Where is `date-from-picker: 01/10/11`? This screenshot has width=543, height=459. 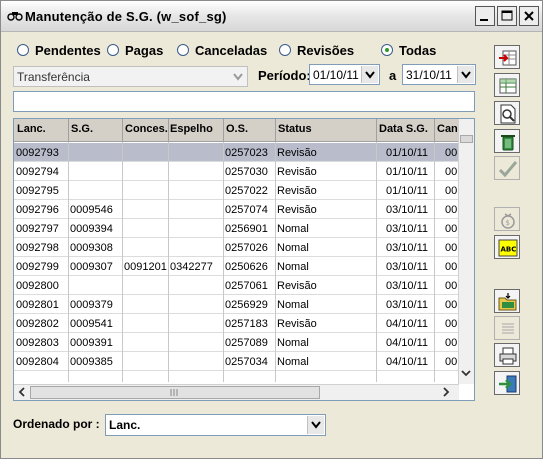 date-from-picker: 01/10/11 is located at coordinates (344, 74).